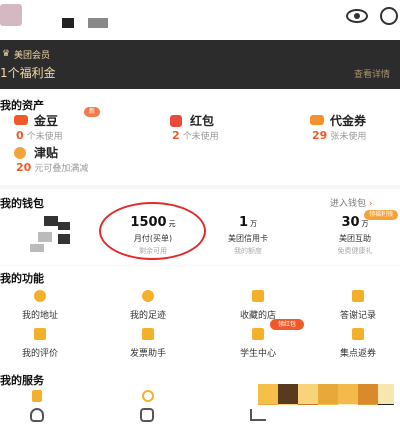 Image resolution: width=400 pixels, height=424 pixels. I want to click on fn-label: 发票助手, so click(147, 354).